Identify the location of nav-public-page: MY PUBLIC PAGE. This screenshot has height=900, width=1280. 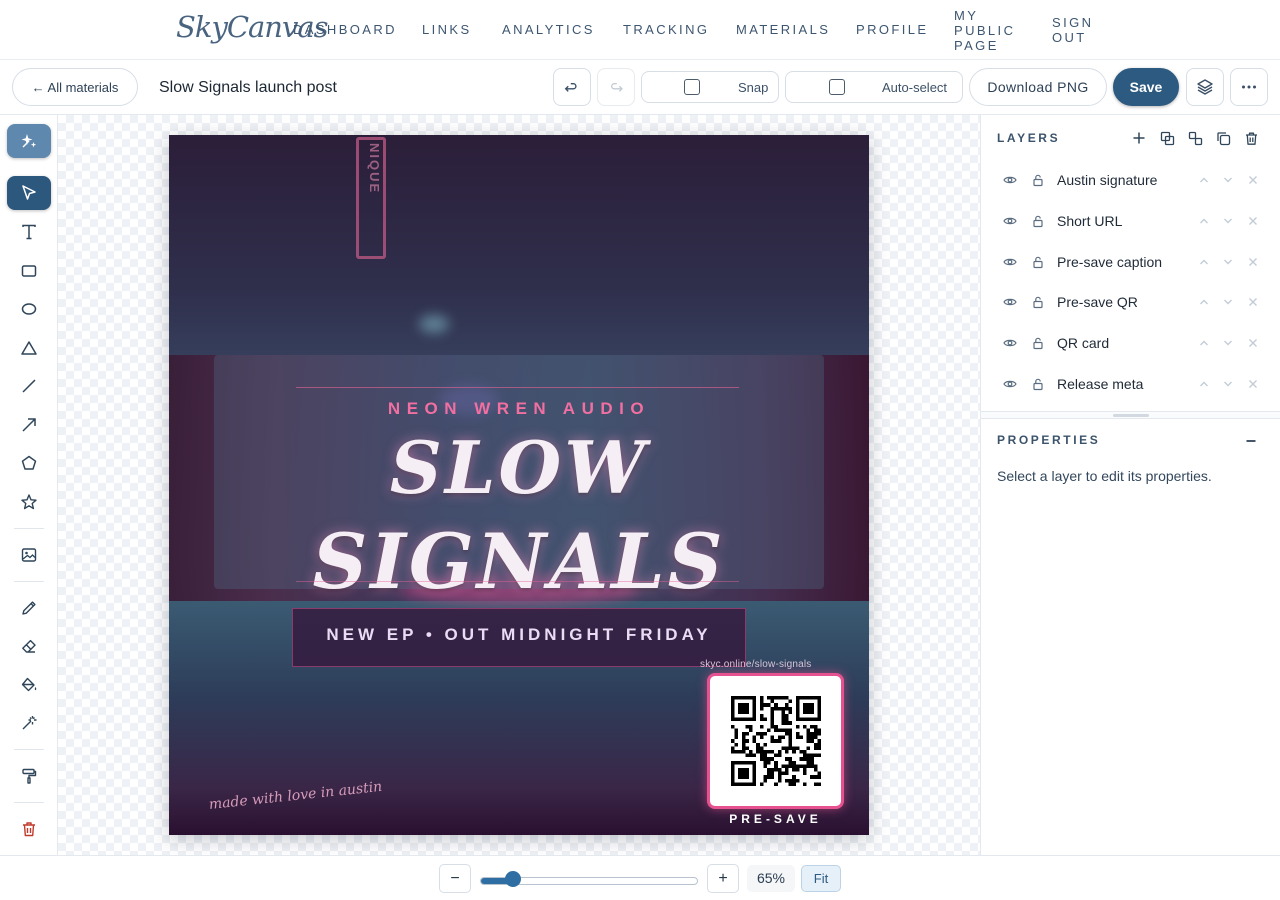
(989, 30).